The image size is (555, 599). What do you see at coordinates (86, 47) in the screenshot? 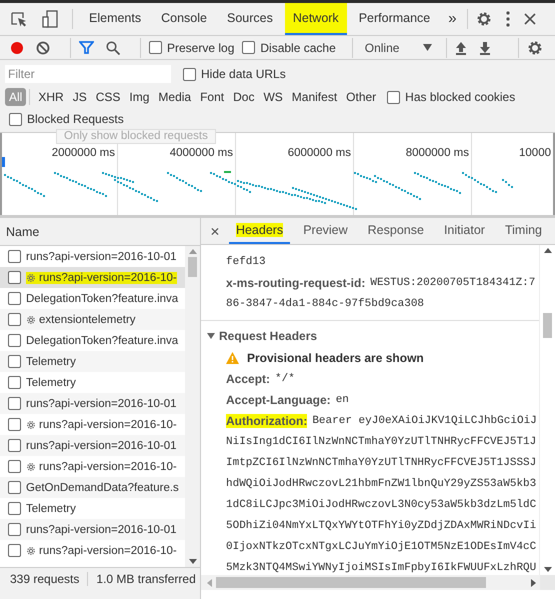
I see `filter-icon` at bounding box center [86, 47].